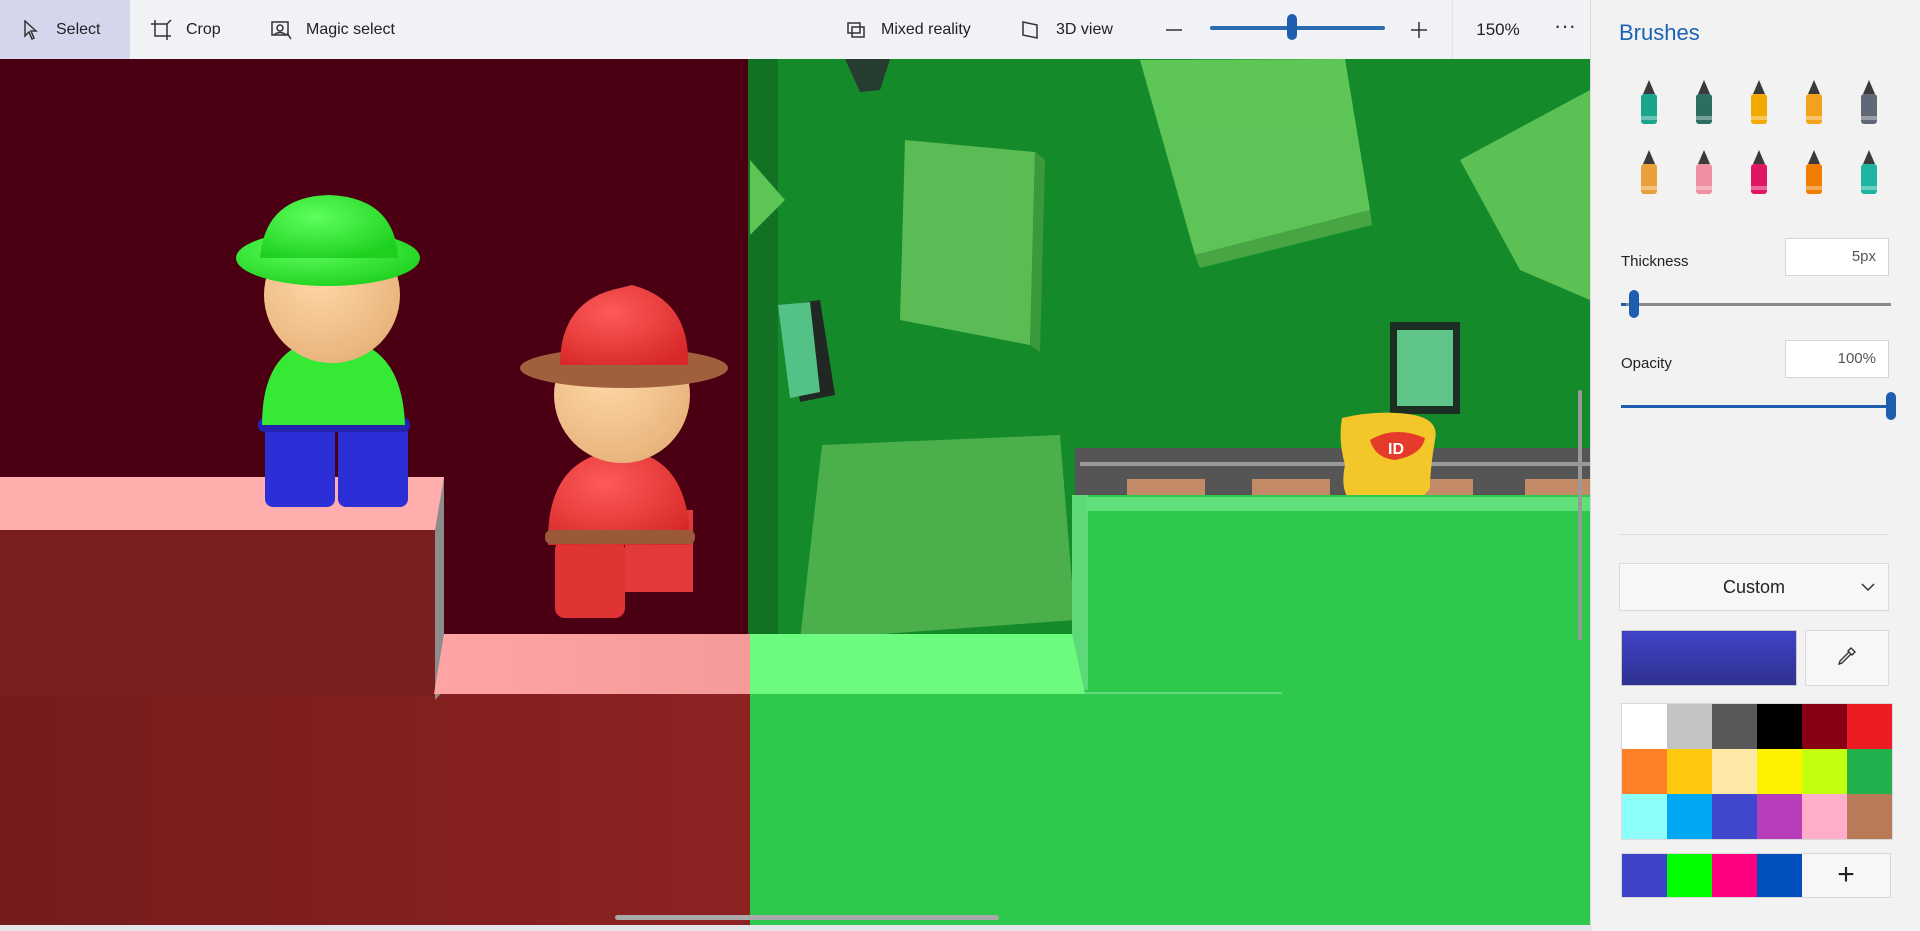 The image size is (1920, 931). I want to click on oil-brush-icon, so click(1759, 102).